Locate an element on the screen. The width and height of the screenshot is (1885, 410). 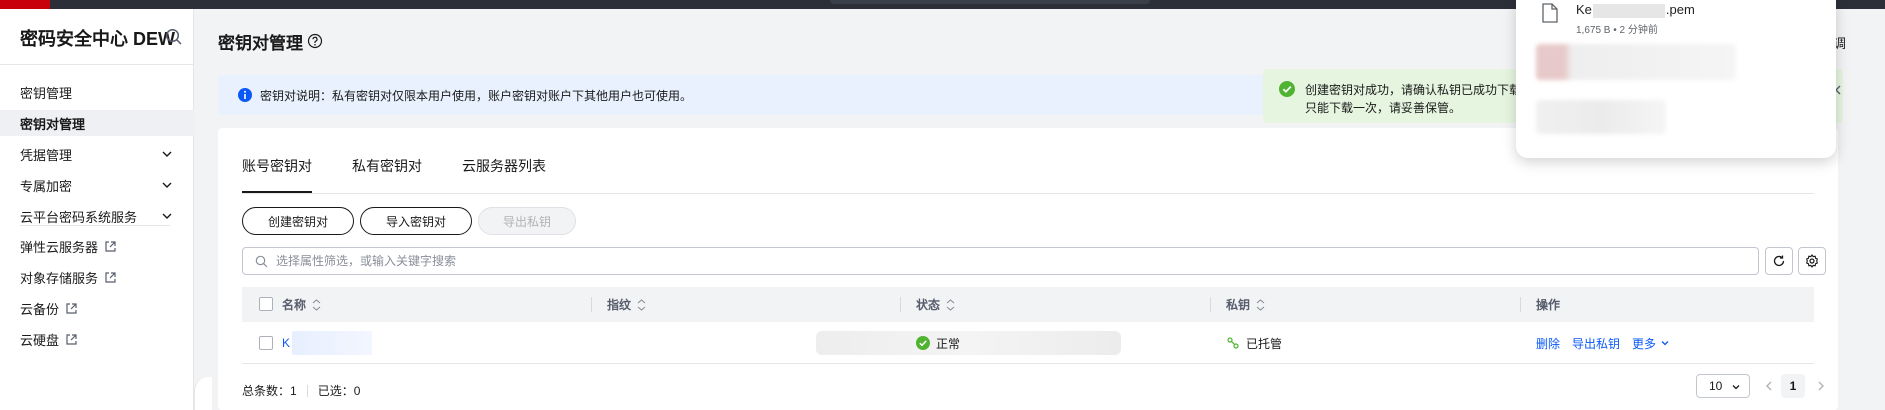
gear-icon is located at coordinates (1812, 261).